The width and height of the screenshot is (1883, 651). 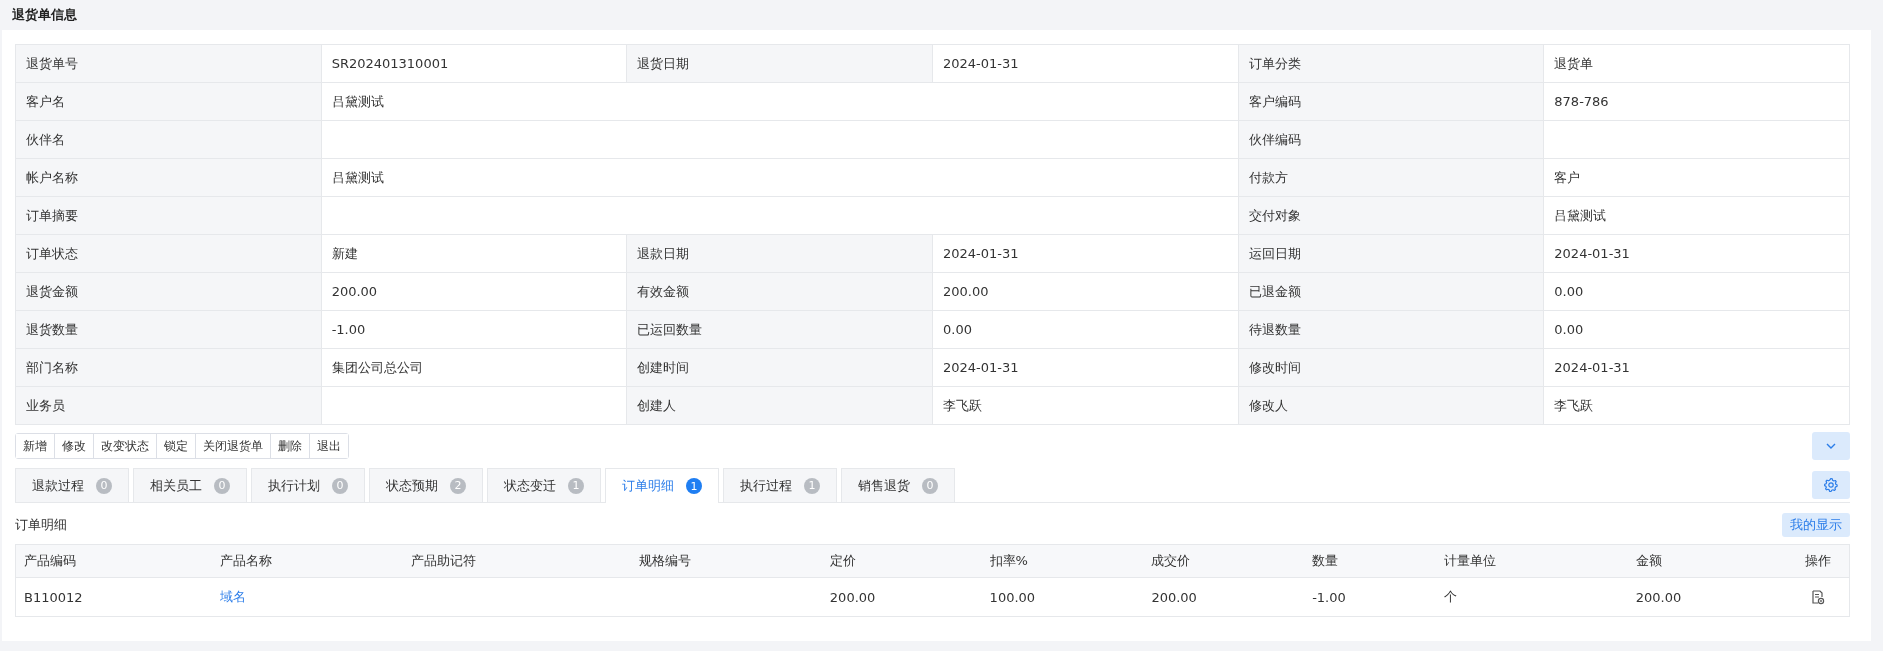 I want to click on section-title: 订单明细, so click(x=41, y=525).